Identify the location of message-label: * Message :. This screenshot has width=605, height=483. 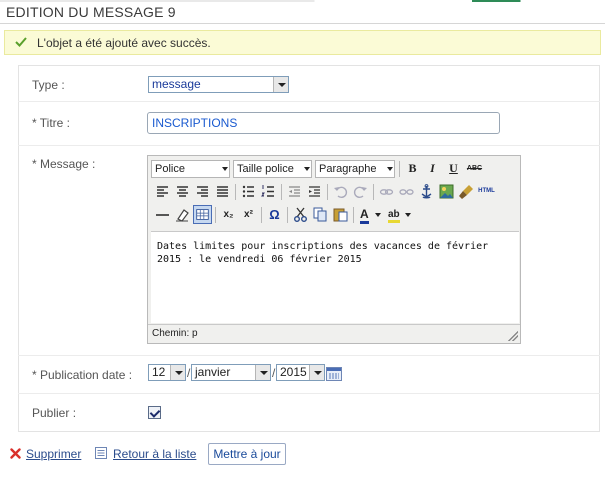
(64, 164).